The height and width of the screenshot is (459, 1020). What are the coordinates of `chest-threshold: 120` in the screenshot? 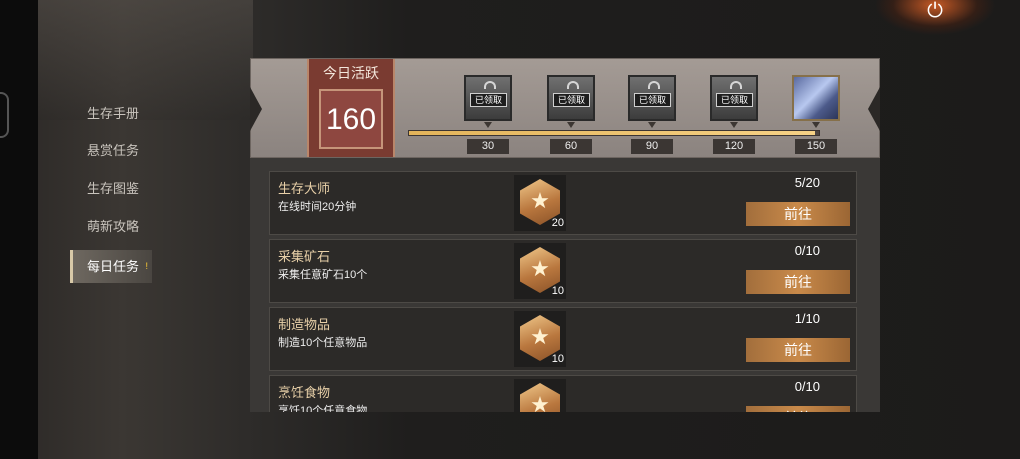 It's located at (734, 146).